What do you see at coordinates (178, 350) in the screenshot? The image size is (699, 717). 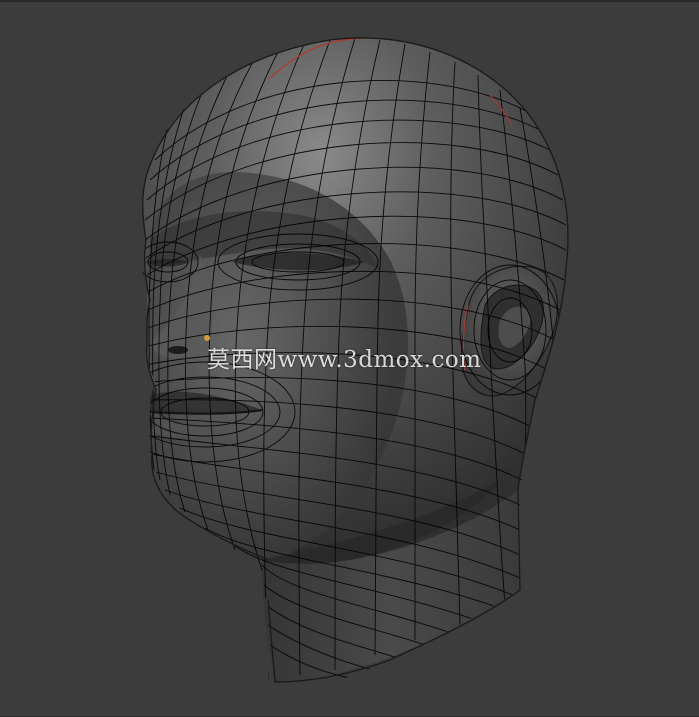 I see `nostril` at bounding box center [178, 350].